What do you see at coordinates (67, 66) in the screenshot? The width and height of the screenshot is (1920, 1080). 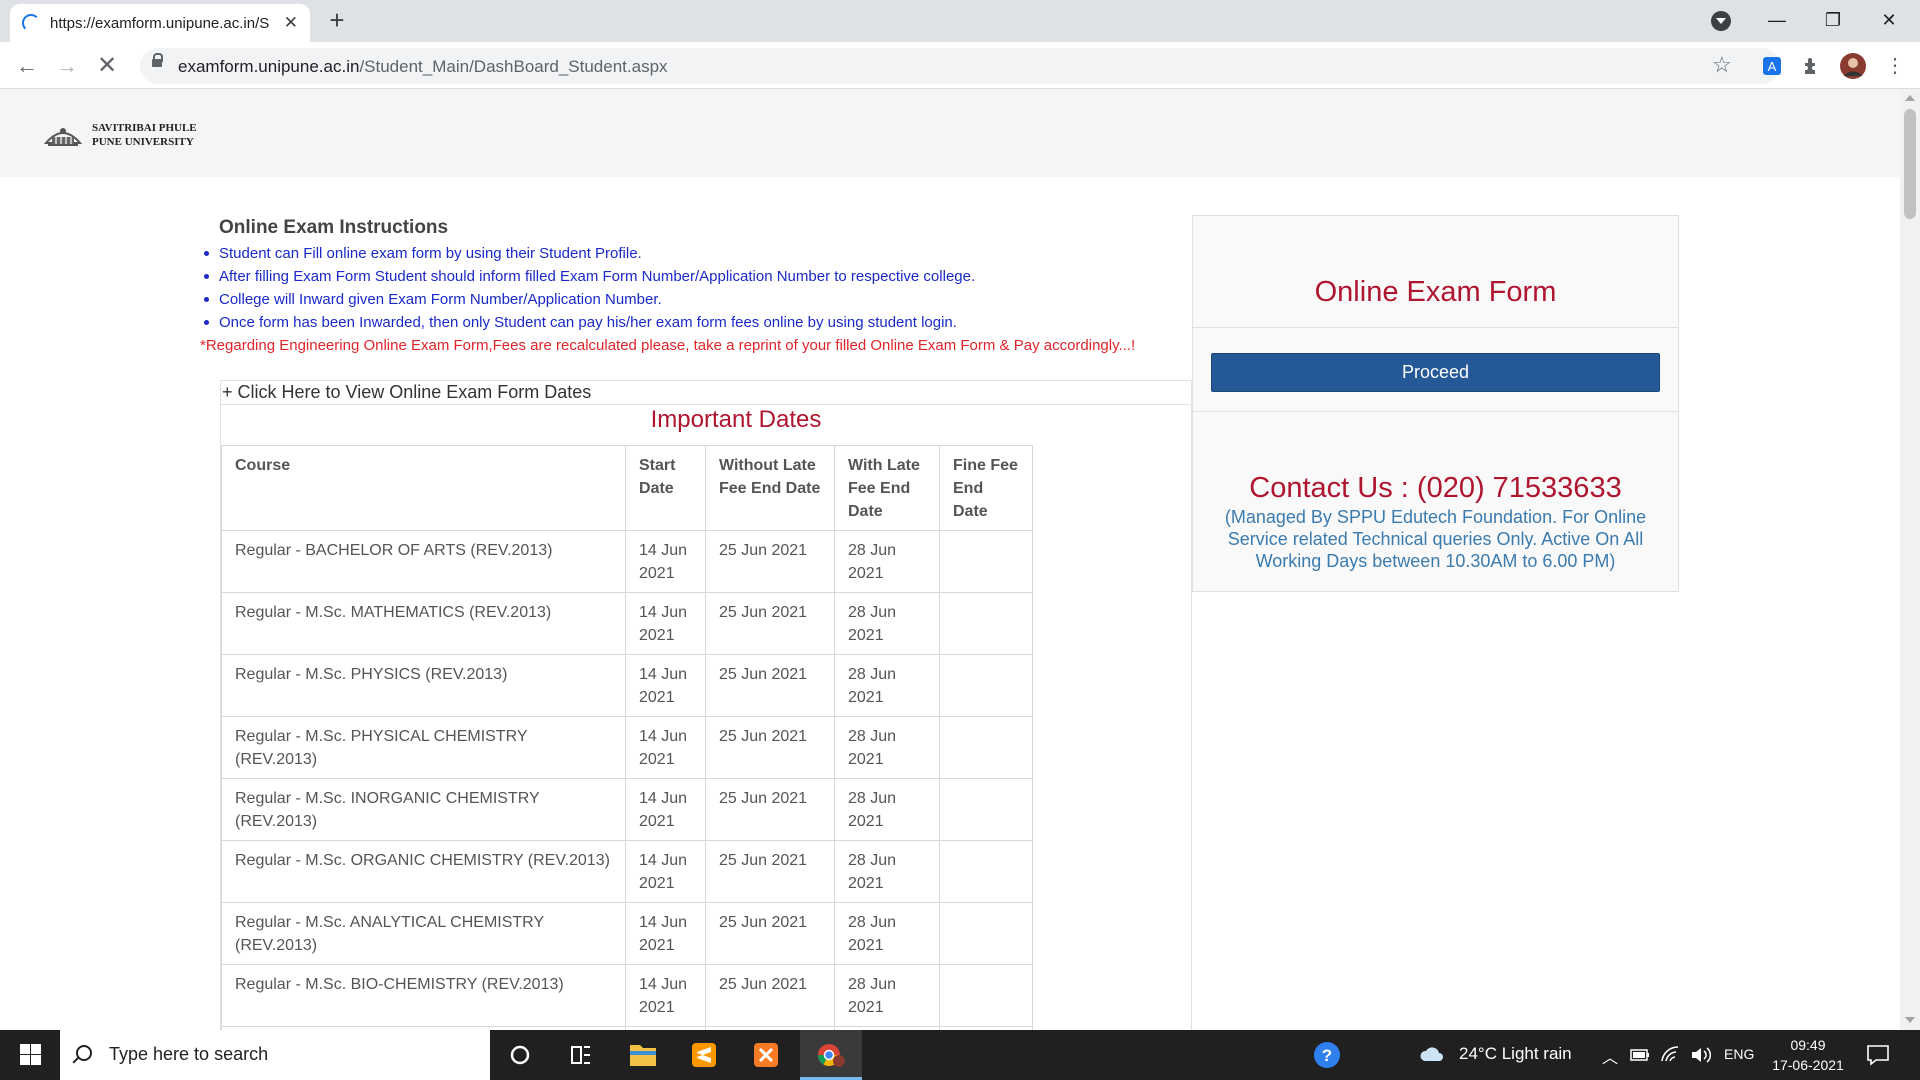 I see `forward-arrow-icon: →` at bounding box center [67, 66].